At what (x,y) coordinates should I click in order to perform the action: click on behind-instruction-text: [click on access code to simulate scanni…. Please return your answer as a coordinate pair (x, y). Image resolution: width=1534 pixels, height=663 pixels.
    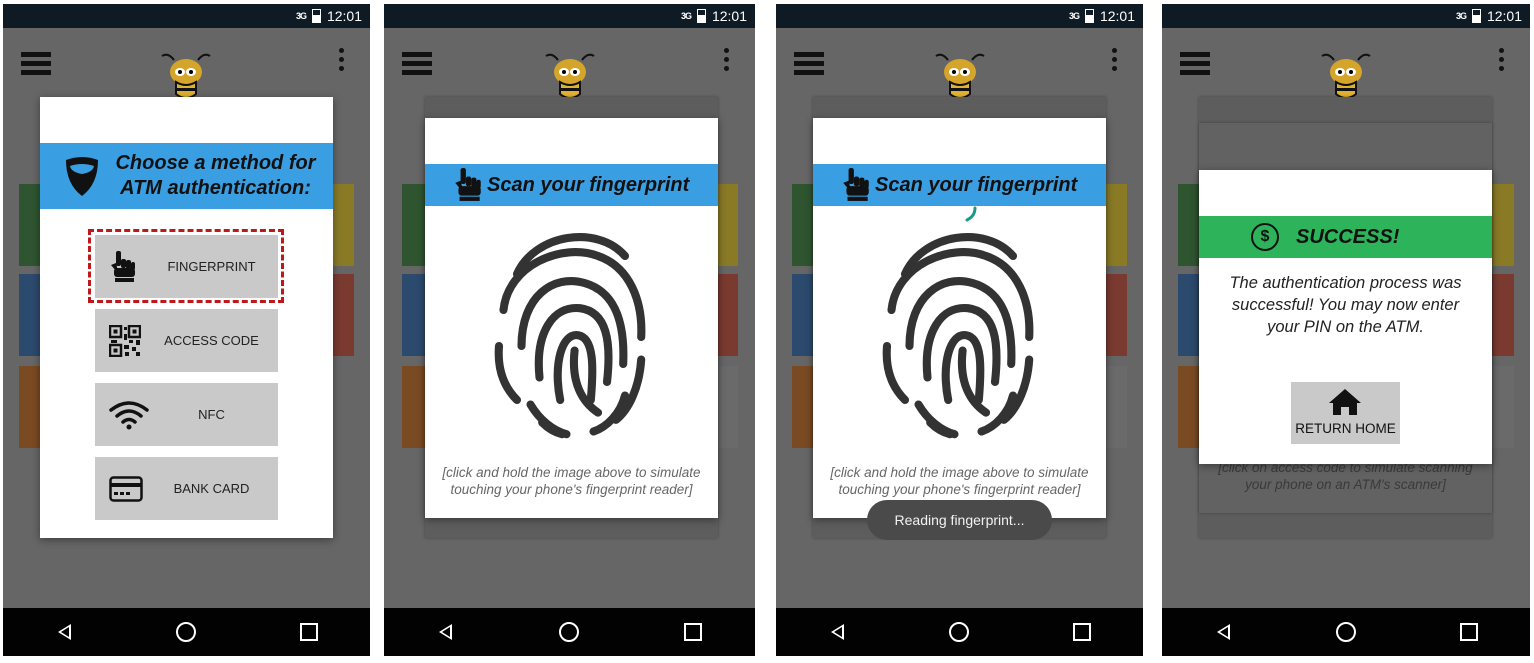
    Looking at the image, I should click on (1345, 476).